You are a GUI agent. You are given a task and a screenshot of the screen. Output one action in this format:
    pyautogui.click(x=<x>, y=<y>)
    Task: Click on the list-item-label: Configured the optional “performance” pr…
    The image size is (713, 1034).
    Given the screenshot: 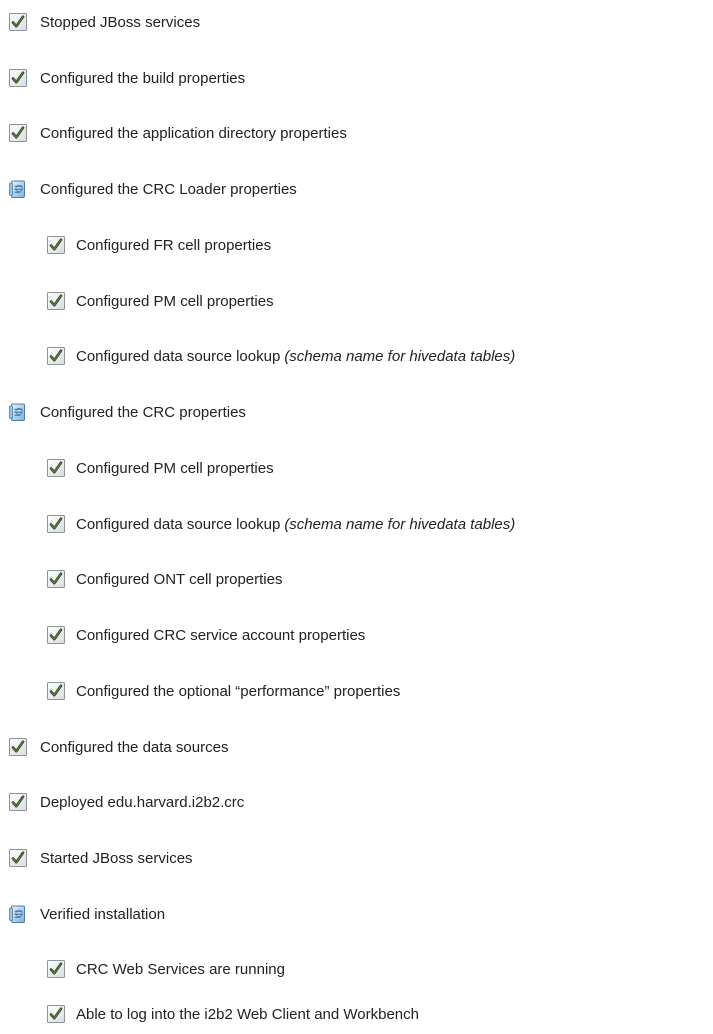 What is the action you would take?
    pyautogui.click(x=238, y=691)
    